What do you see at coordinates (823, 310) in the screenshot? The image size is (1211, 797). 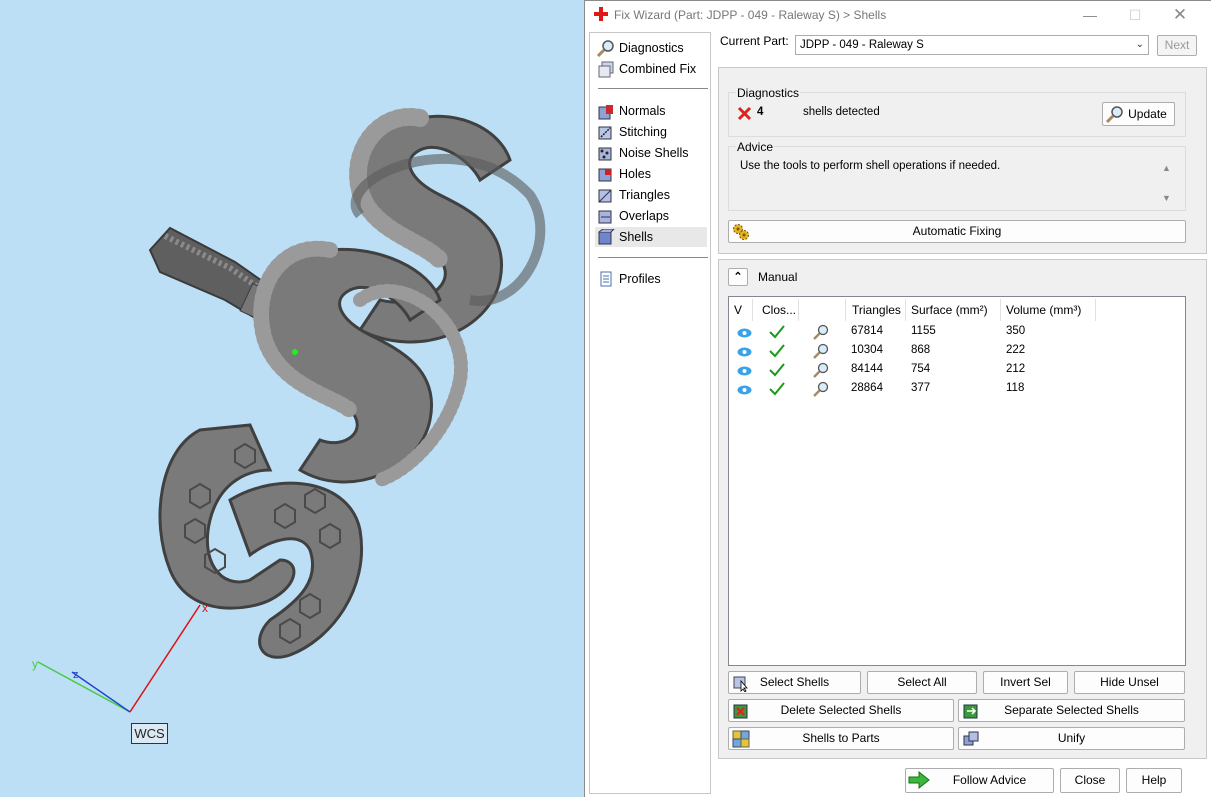 I see `column-header-select` at bounding box center [823, 310].